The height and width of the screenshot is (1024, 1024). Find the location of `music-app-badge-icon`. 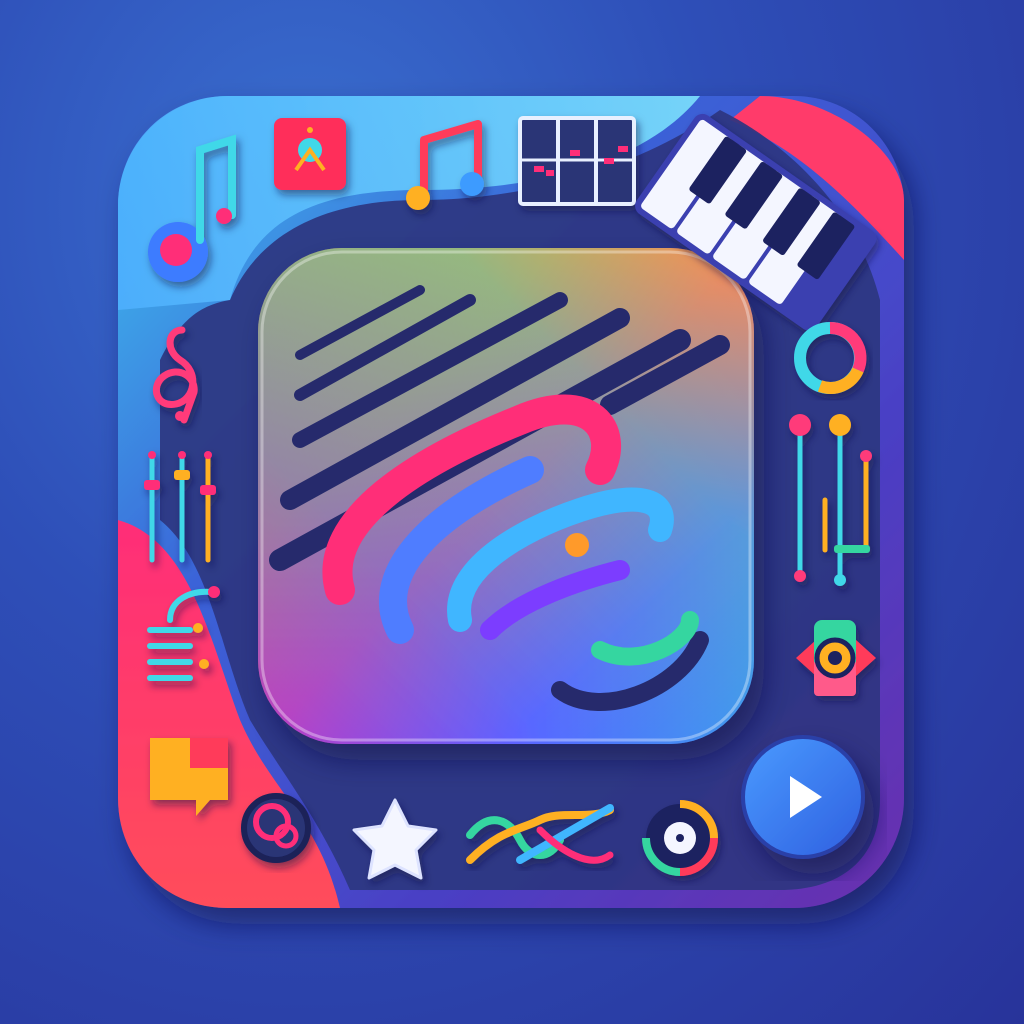

music-app-badge-icon is located at coordinates (310, 154).